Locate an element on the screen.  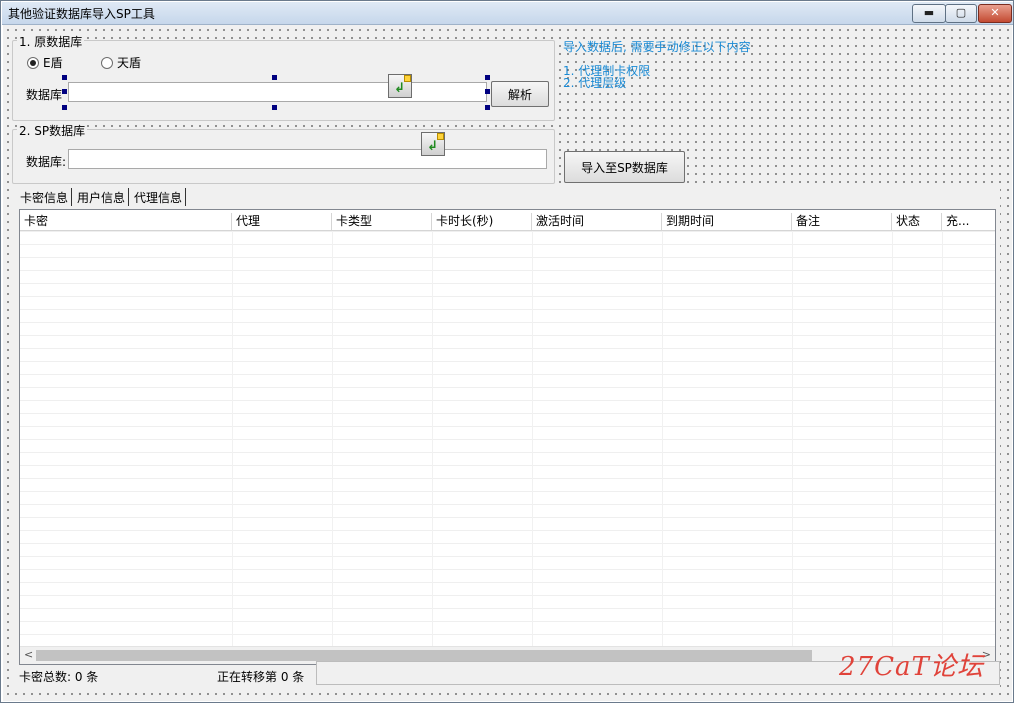
parse-button: 解析 is located at coordinates (520, 94).